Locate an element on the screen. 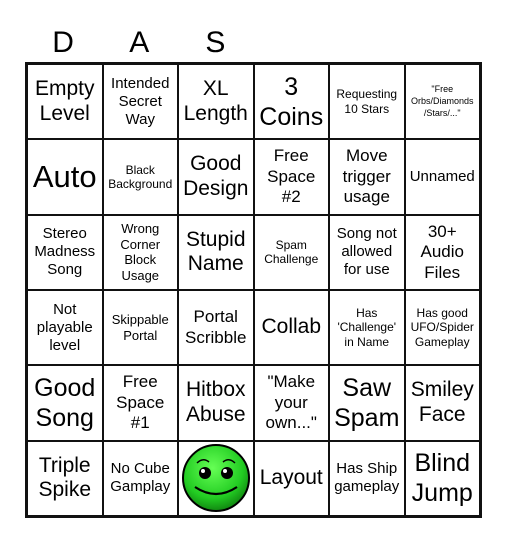 The image size is (507, 544). bingo-cell-label: Smiley Face is located at coordinates (442, 402).